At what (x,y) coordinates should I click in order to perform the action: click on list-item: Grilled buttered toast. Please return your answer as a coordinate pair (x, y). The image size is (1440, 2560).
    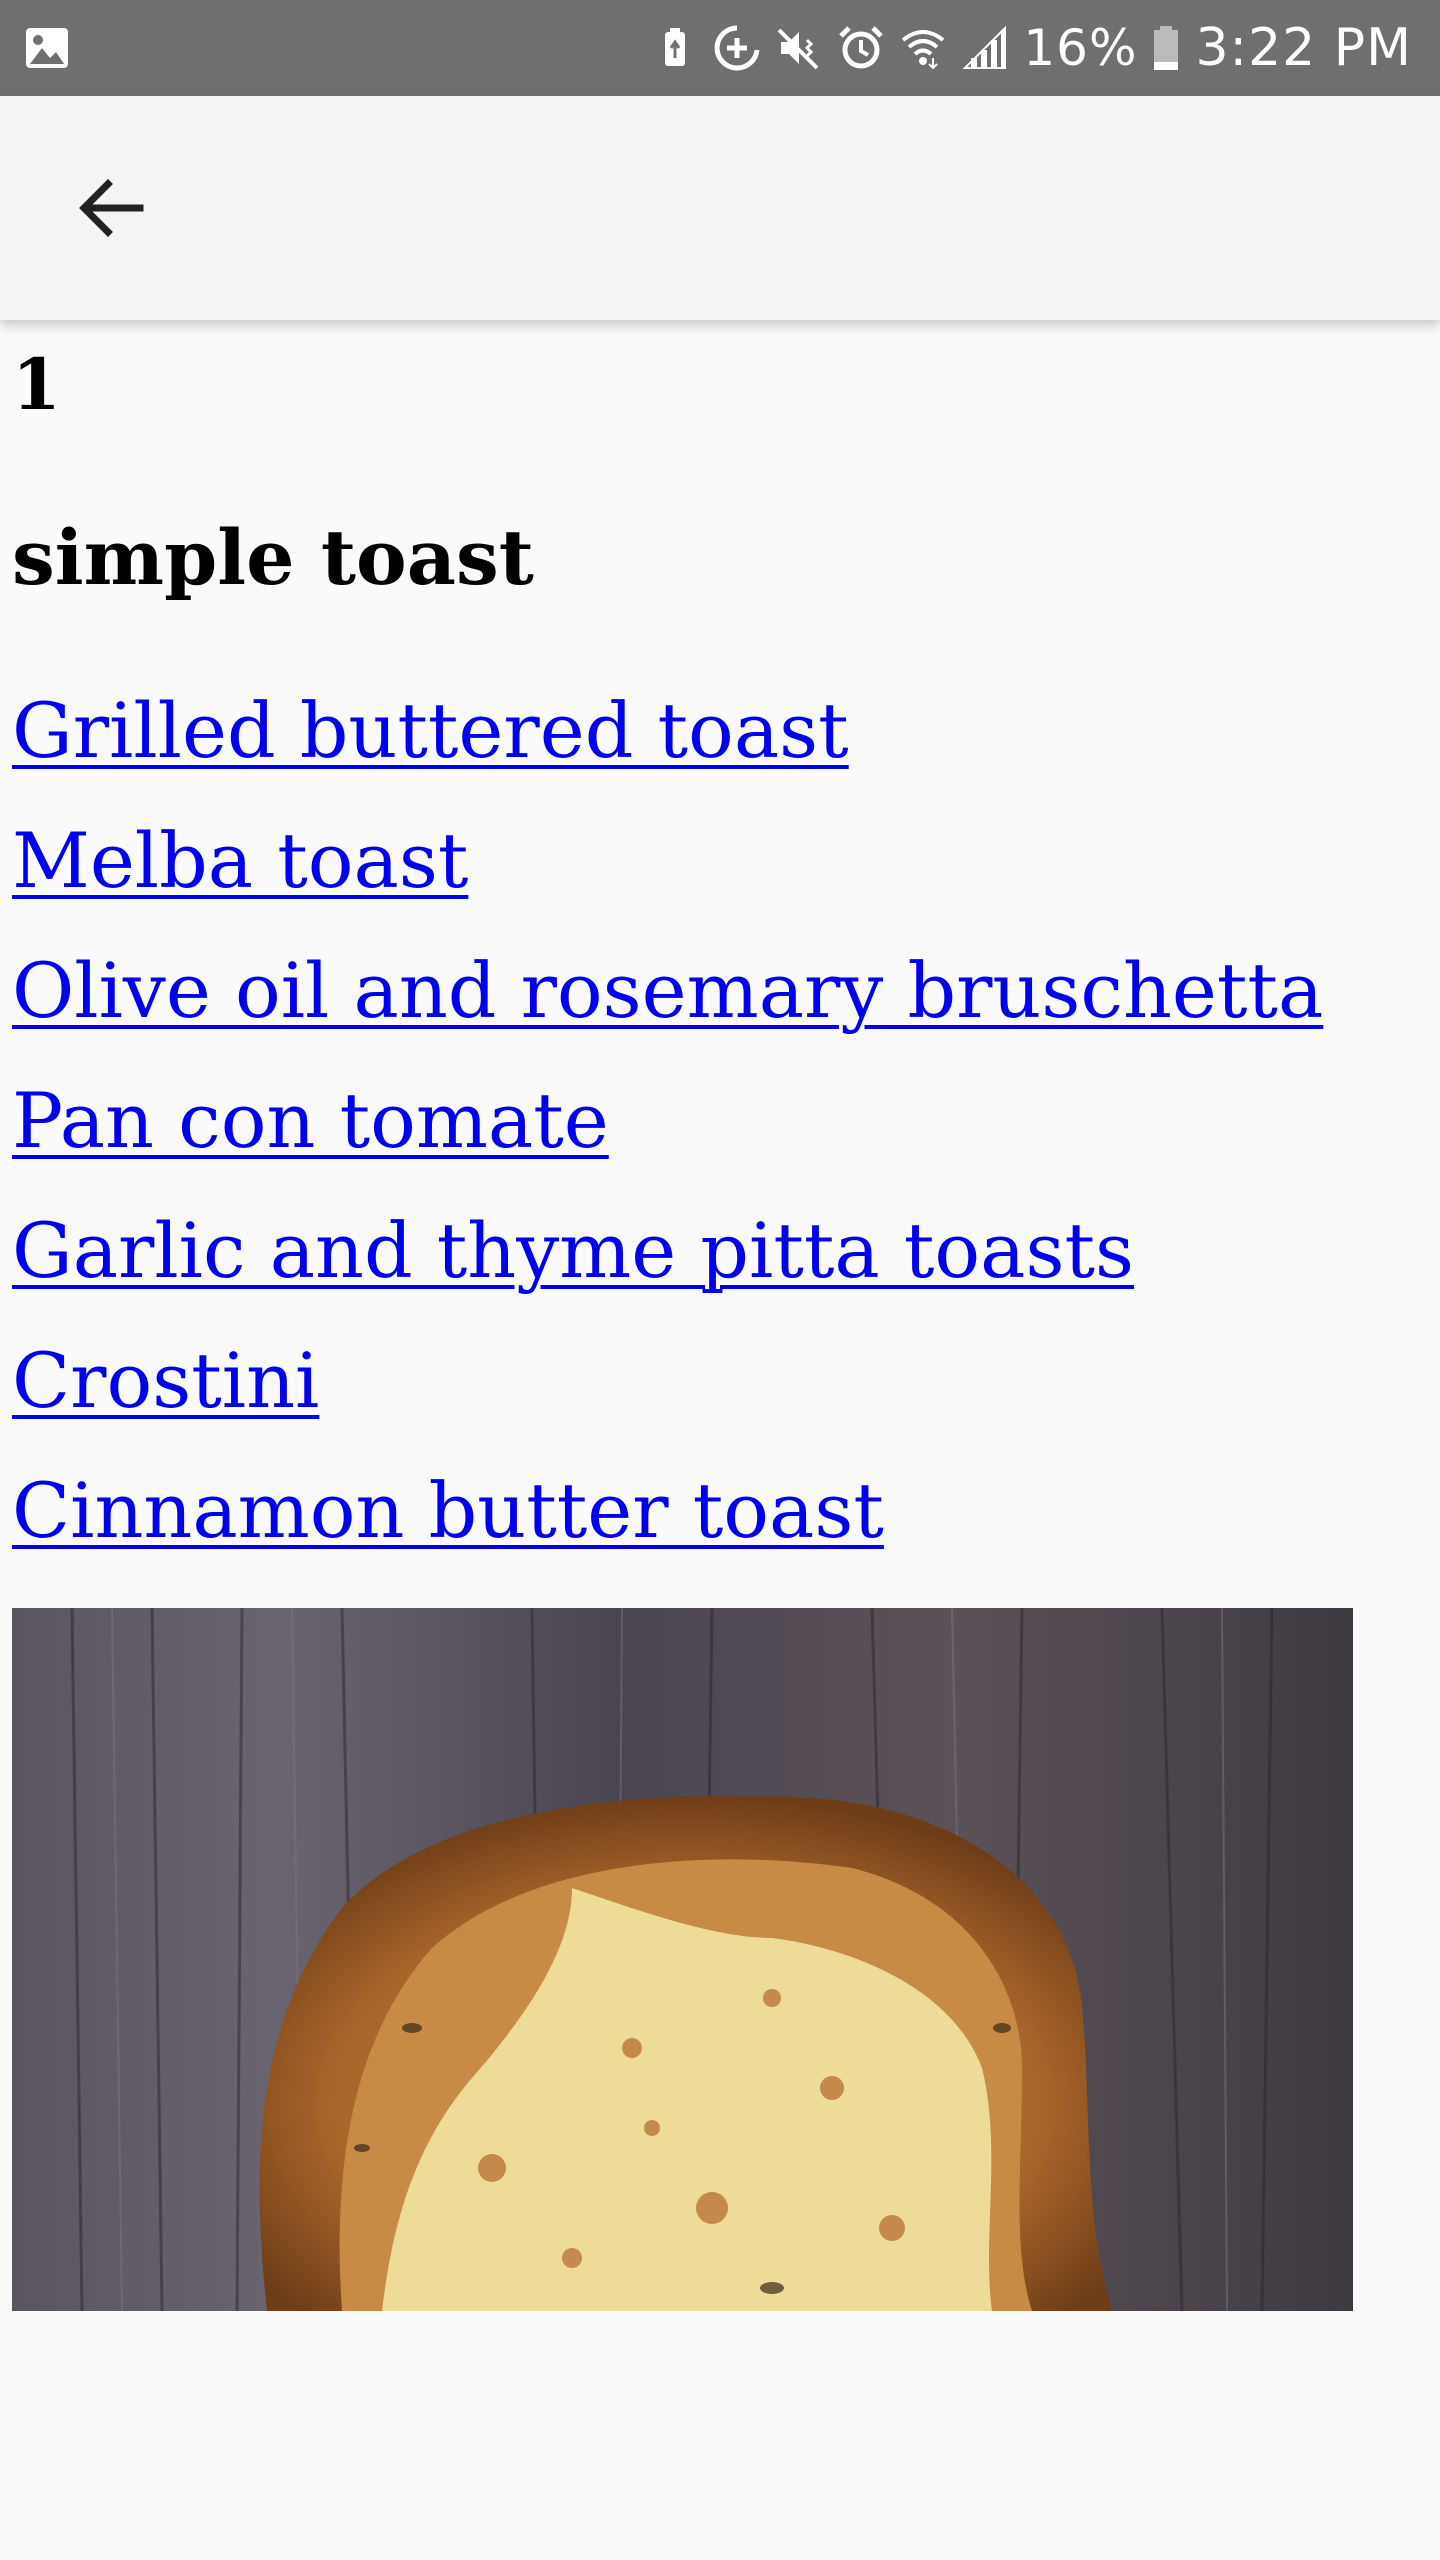
    Looking at the image, I should click on (717, 741).